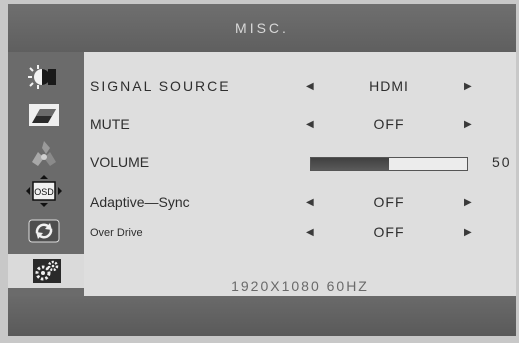  I want to click on menu-label: SIGNAL SOURCE, so click(160, 86).